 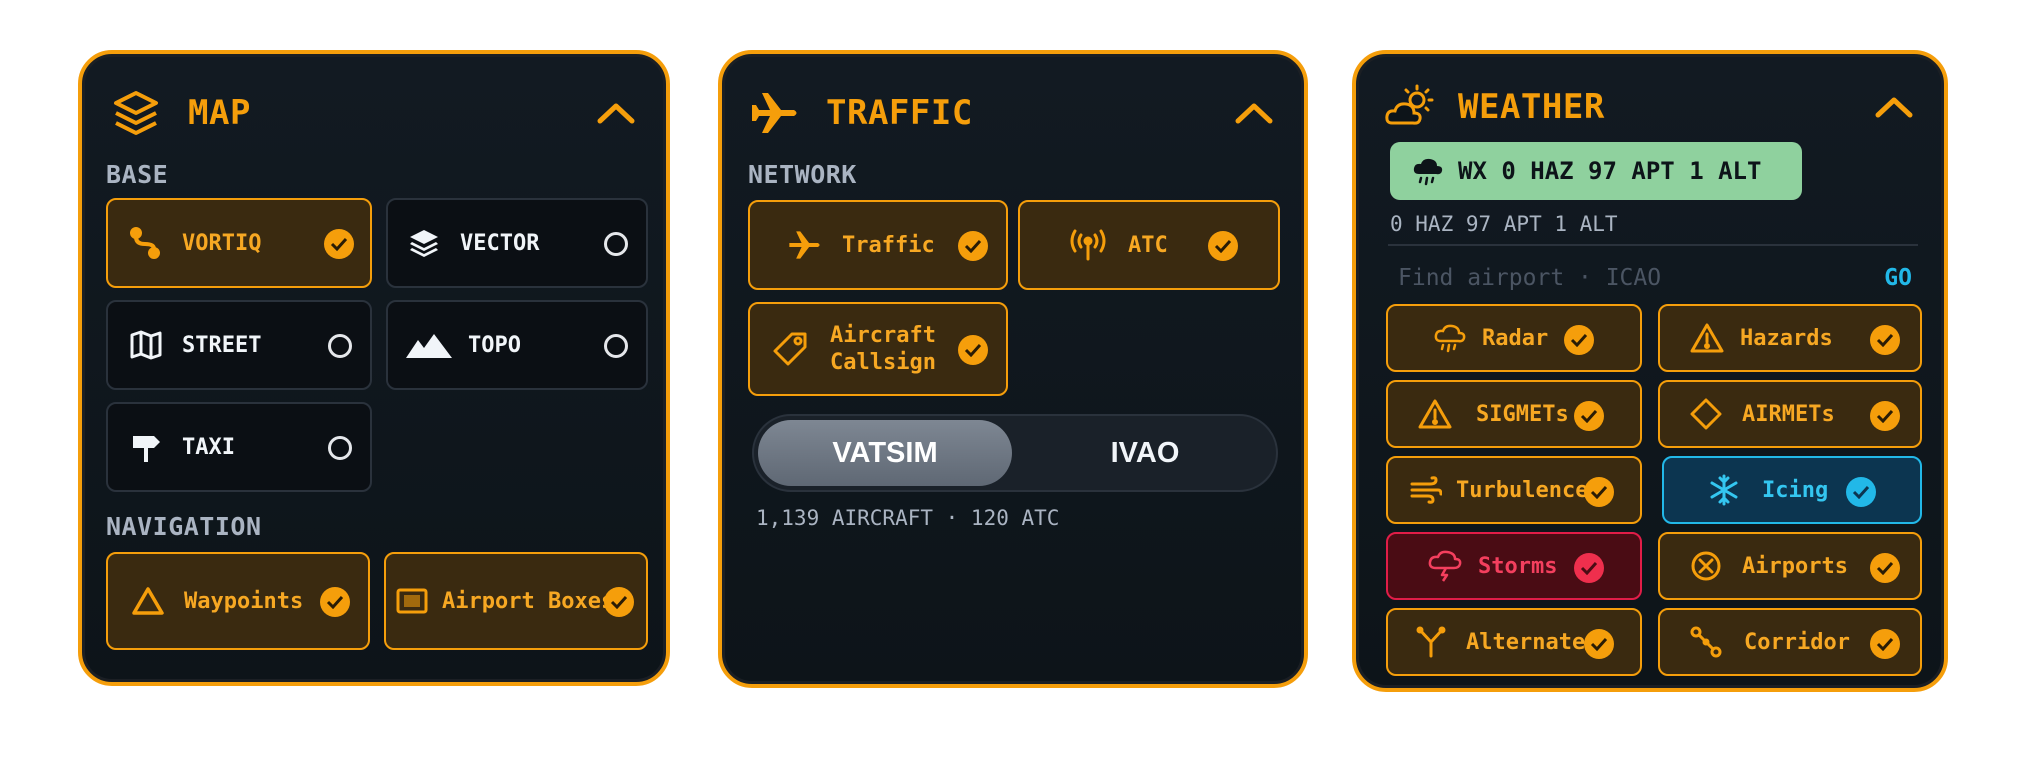 I want to click on callsign-label: Aircraft Callsign, so click(x=883, y=349).